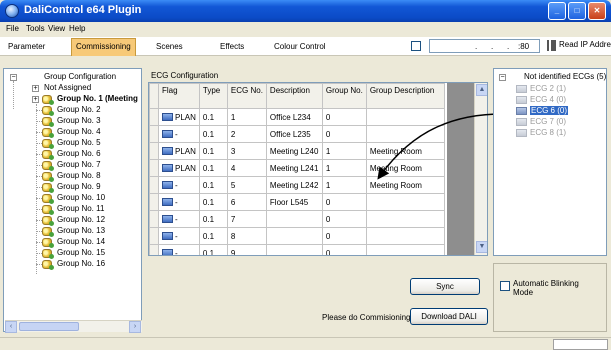  I want to click on ecg-list-item: ECG 2 (1), so click(541, 89).